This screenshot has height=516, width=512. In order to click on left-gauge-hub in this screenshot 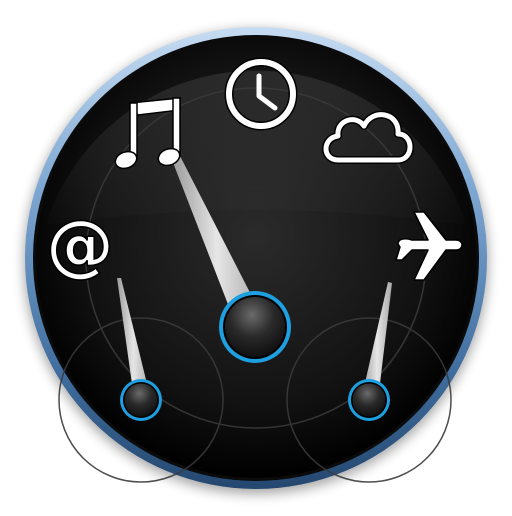, I will do `click(141, 400)`.